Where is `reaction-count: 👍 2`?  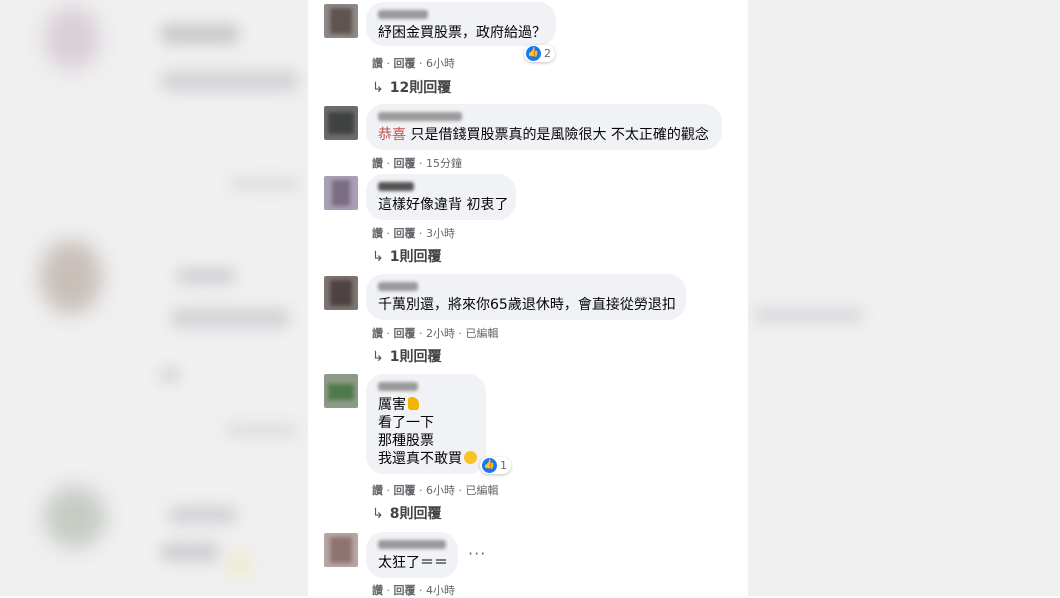
reaction-count: 👍 2 is located at coordinates (539, 53).